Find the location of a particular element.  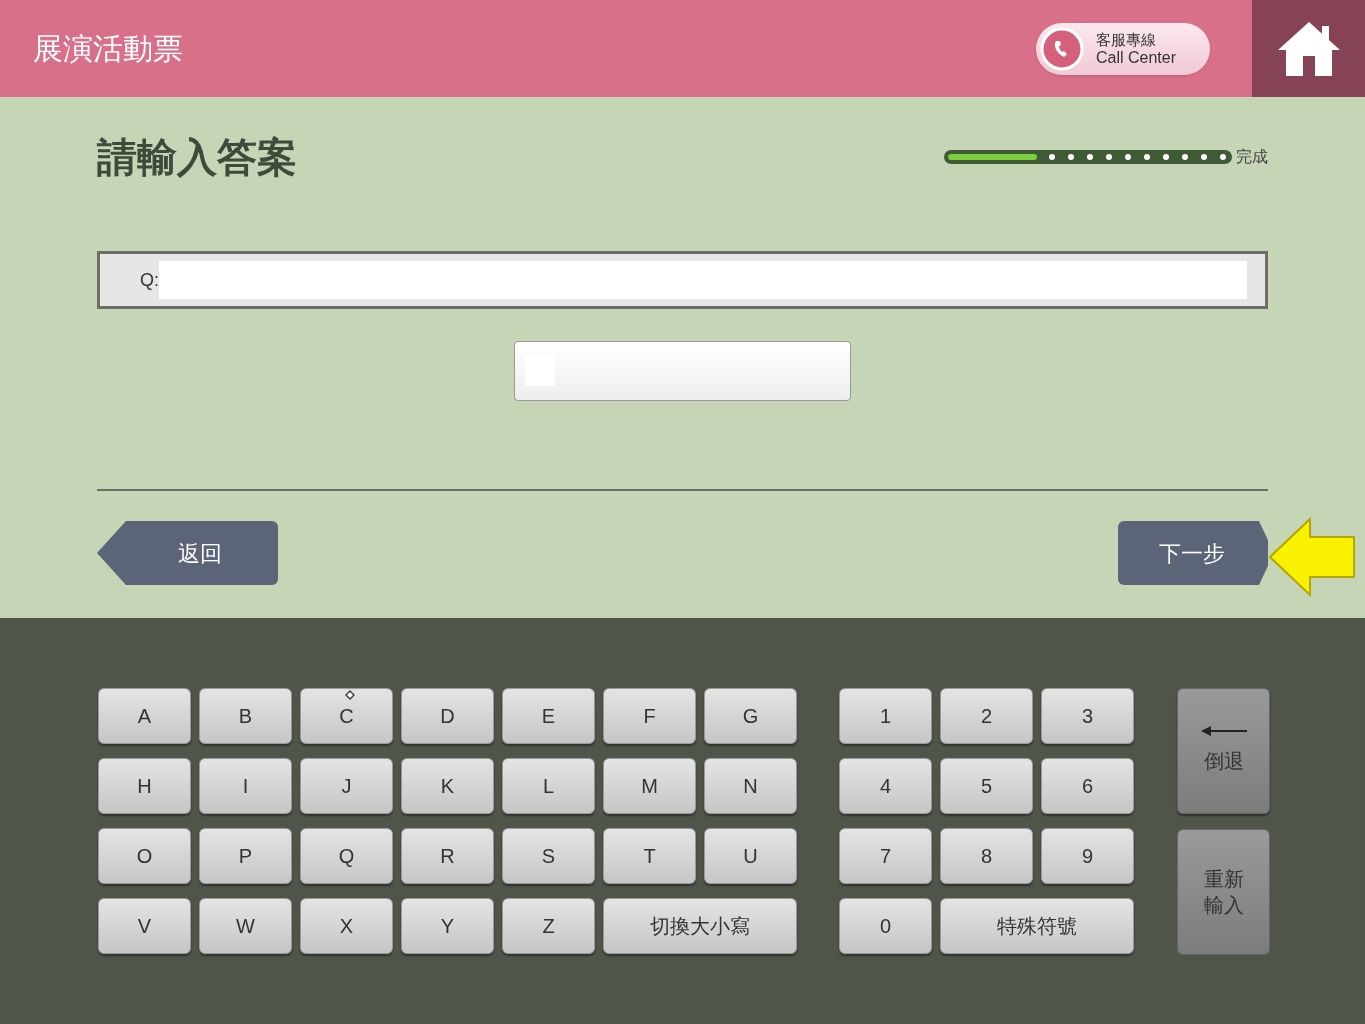

question-label: Q: is located at coordinates (149, 280).